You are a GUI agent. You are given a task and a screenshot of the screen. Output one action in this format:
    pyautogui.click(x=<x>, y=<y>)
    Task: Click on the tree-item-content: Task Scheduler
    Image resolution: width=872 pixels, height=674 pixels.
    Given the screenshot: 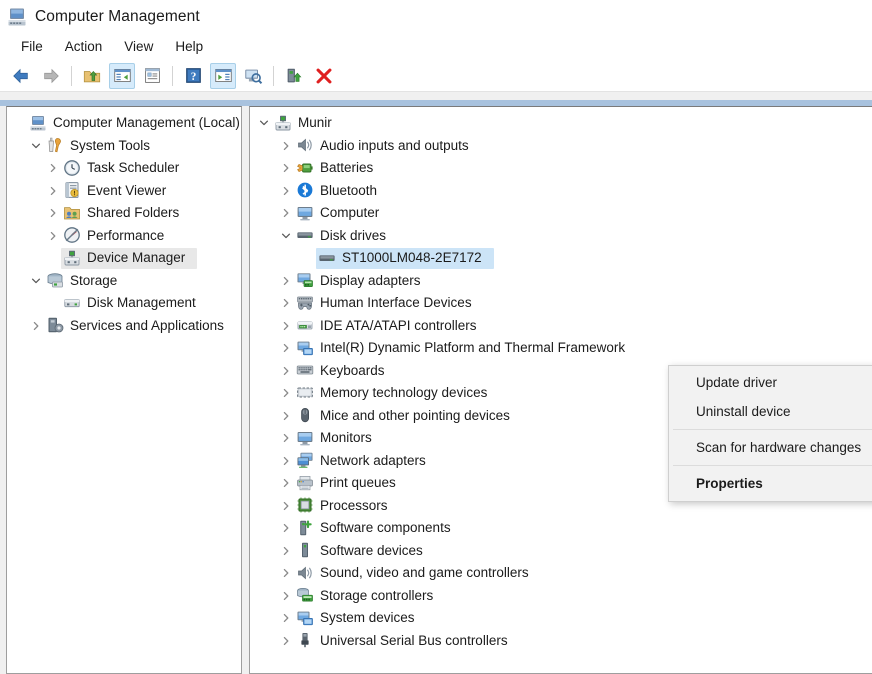 What is the action you would take?
    pyautogui.click(x=126, y=168)
    